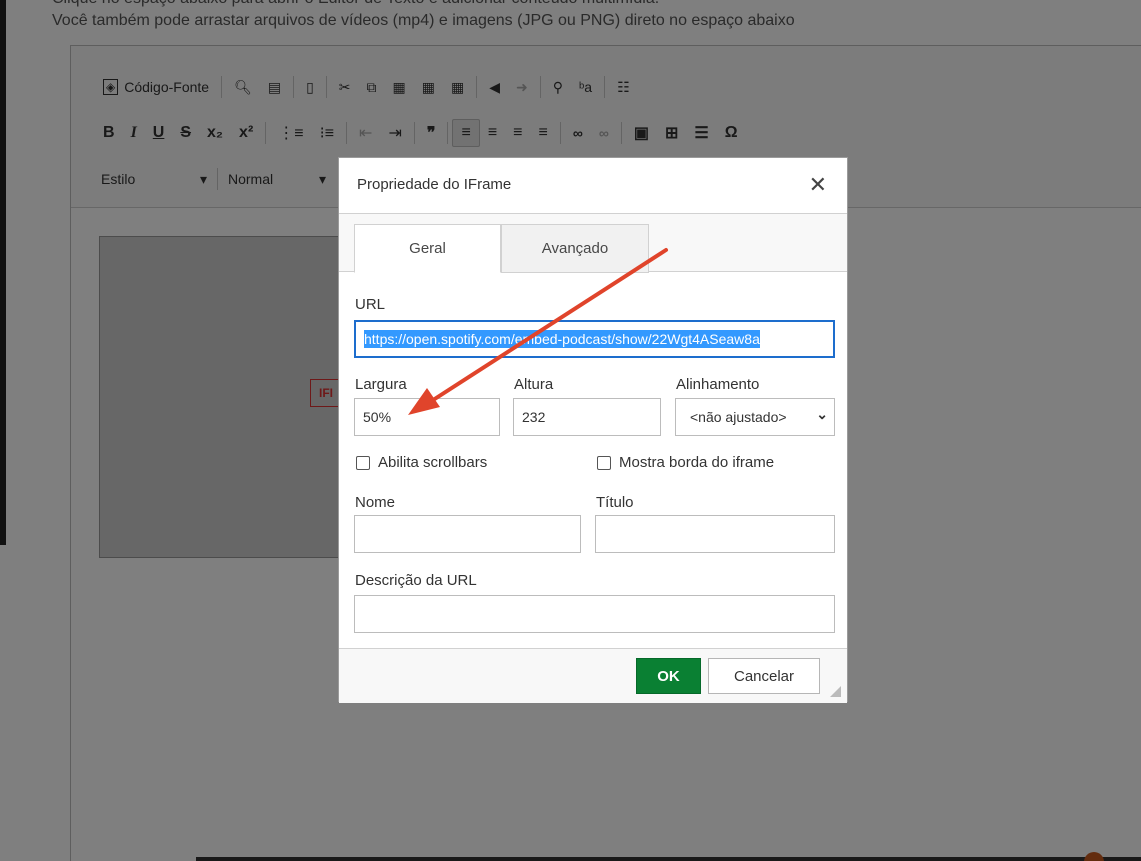  Describe the element at coordinates (424, 401) in the screenshot. I see `arrow-head` at that location.